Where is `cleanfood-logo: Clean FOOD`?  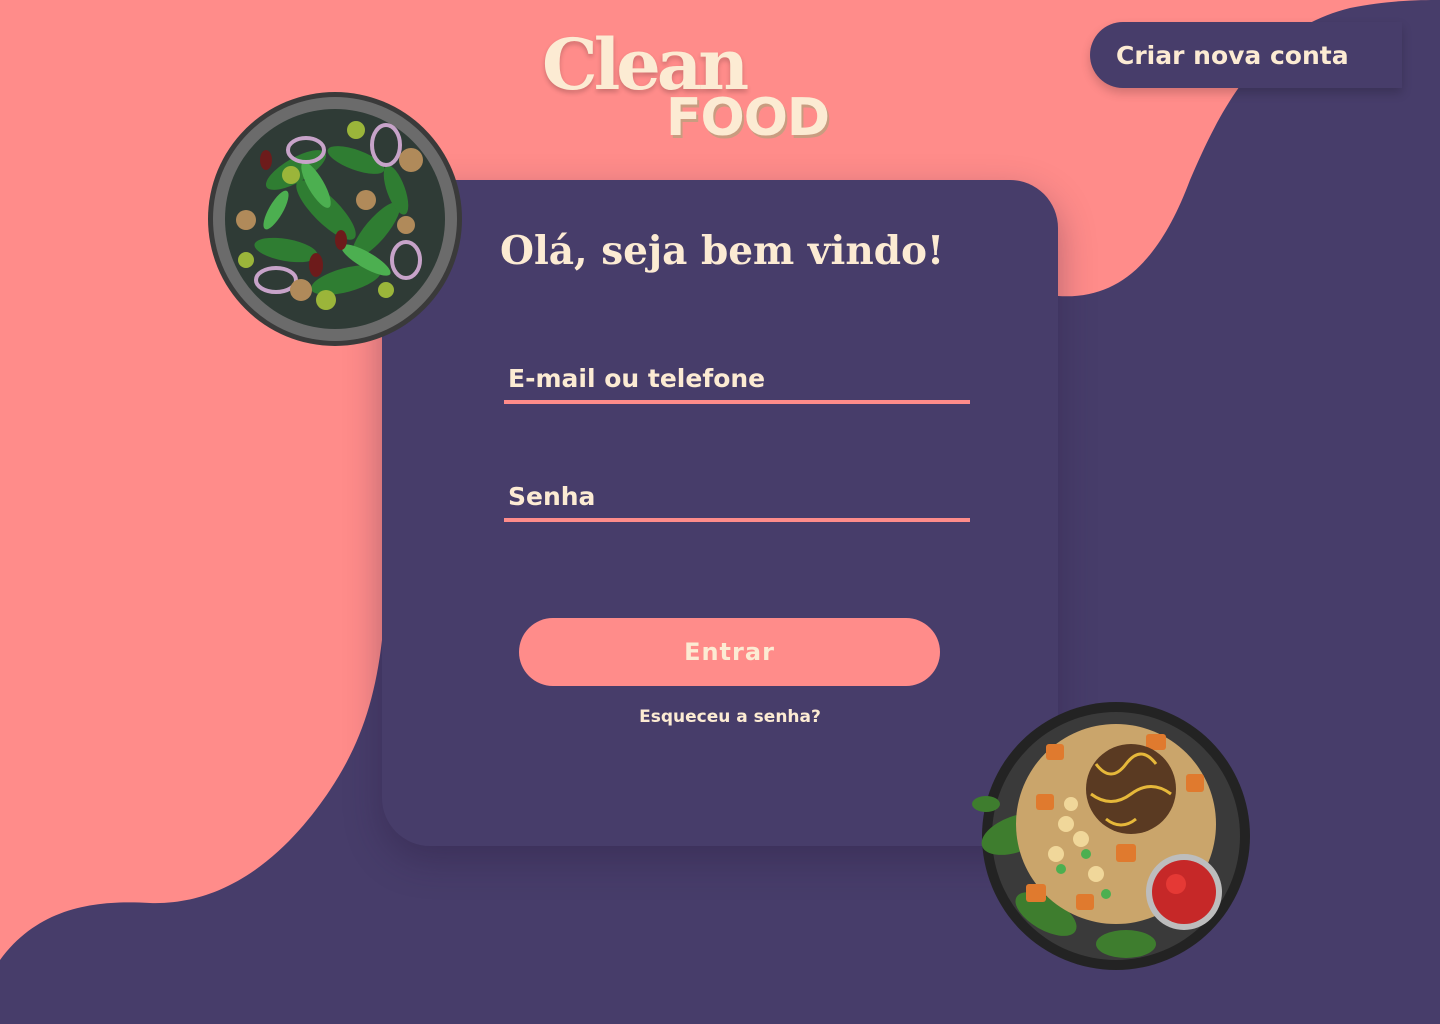 cleanfood-logo: Clean FOOD is located at coordinates (685, 95).